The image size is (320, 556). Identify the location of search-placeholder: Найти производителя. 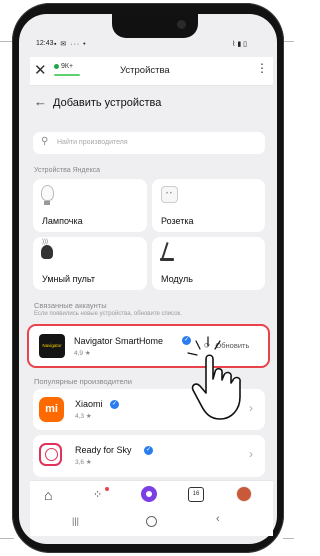
(92, 142).